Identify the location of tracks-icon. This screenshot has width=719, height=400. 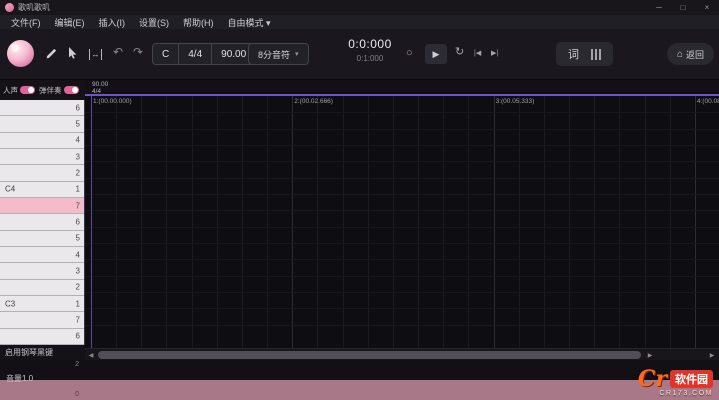
(596, 54).